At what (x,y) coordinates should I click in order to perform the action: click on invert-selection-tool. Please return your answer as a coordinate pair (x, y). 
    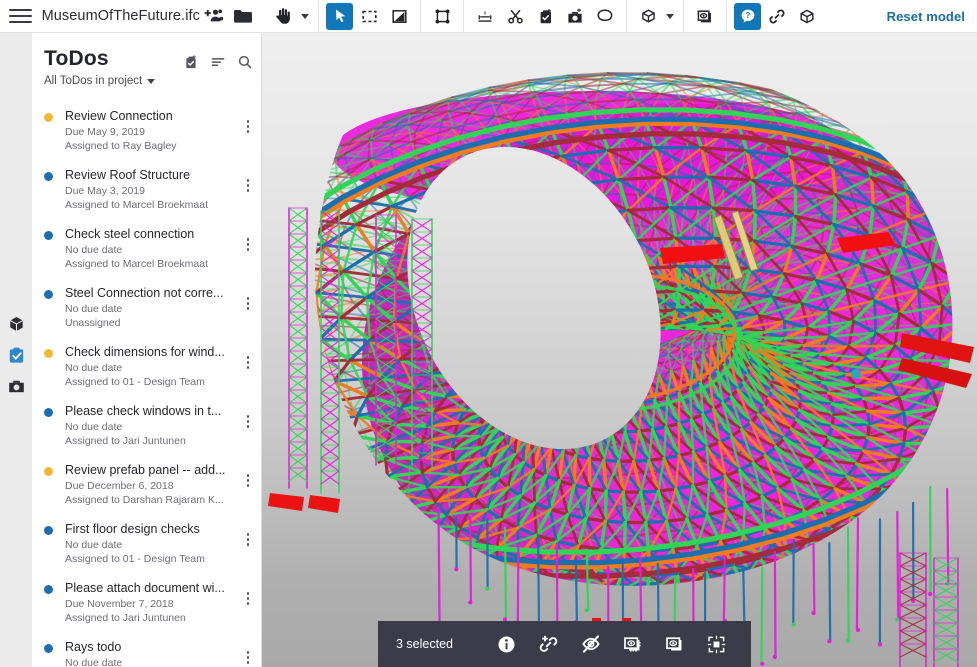
    Looking at the image, I should click on (399, 16).